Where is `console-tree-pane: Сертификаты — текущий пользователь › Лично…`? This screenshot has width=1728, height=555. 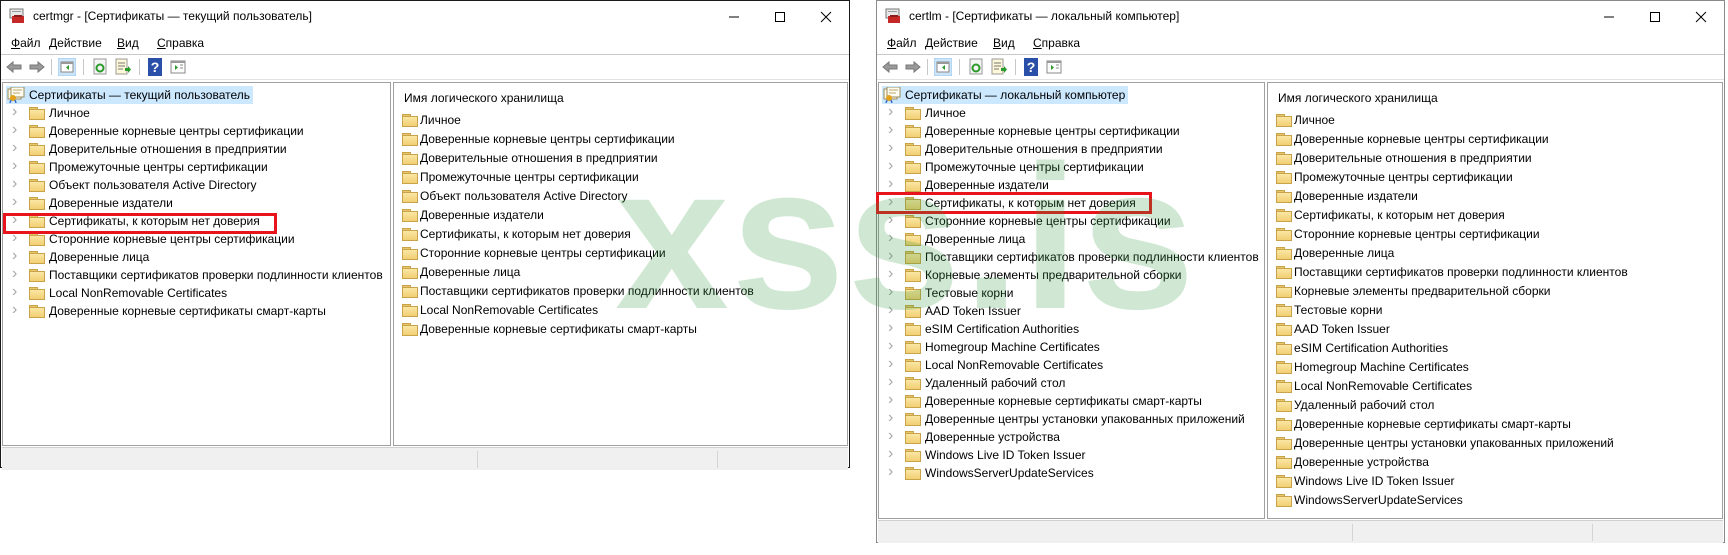 console-tree-pane: Сертификаты — текущий пользователь › Лично… is located at coordinates (196, 264).